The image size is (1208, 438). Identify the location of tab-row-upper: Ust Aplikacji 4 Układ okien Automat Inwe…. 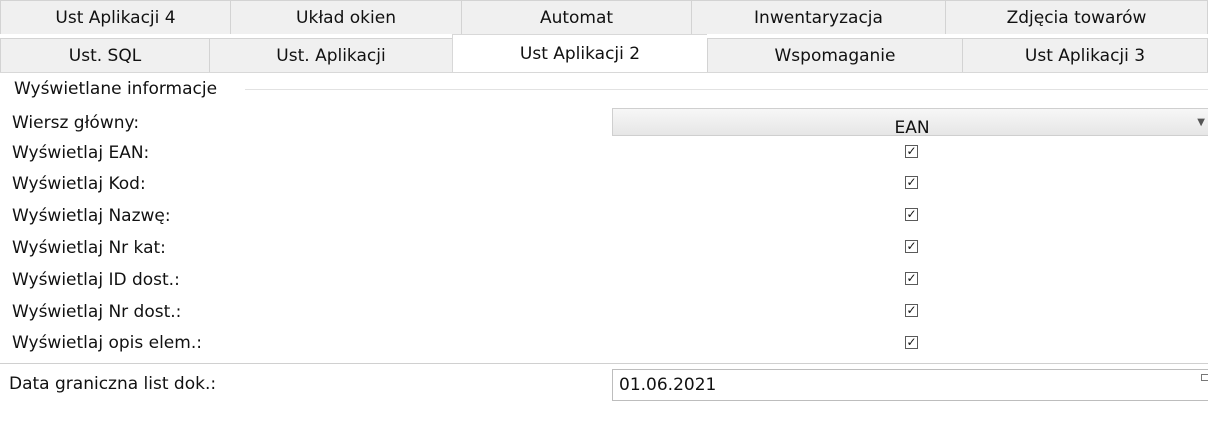
(604, 17).